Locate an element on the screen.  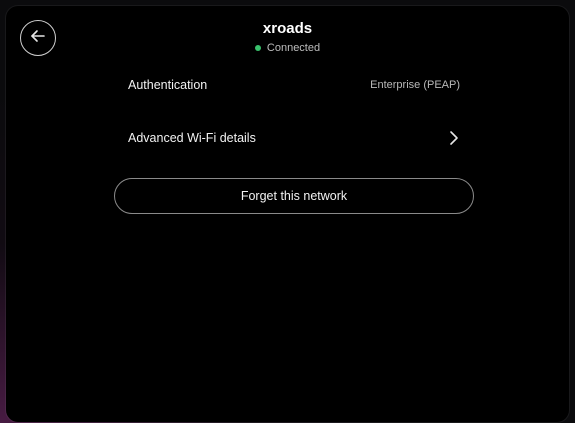
forget-network-button: Forget this network is located at coordinates (294, 196).